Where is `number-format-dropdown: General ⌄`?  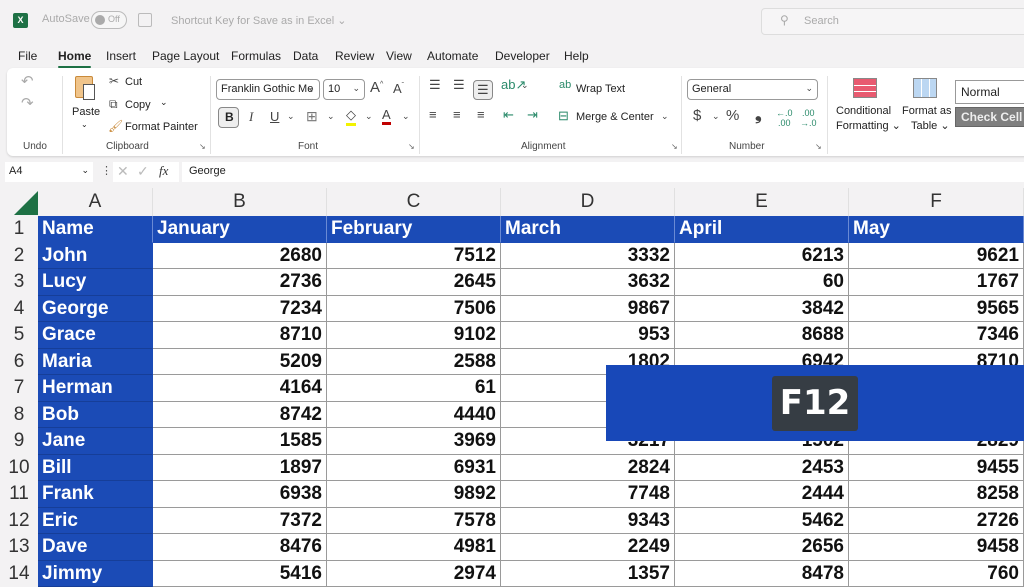
number-format-dropdown: General ⌄ is located at coordinates (752, 89).